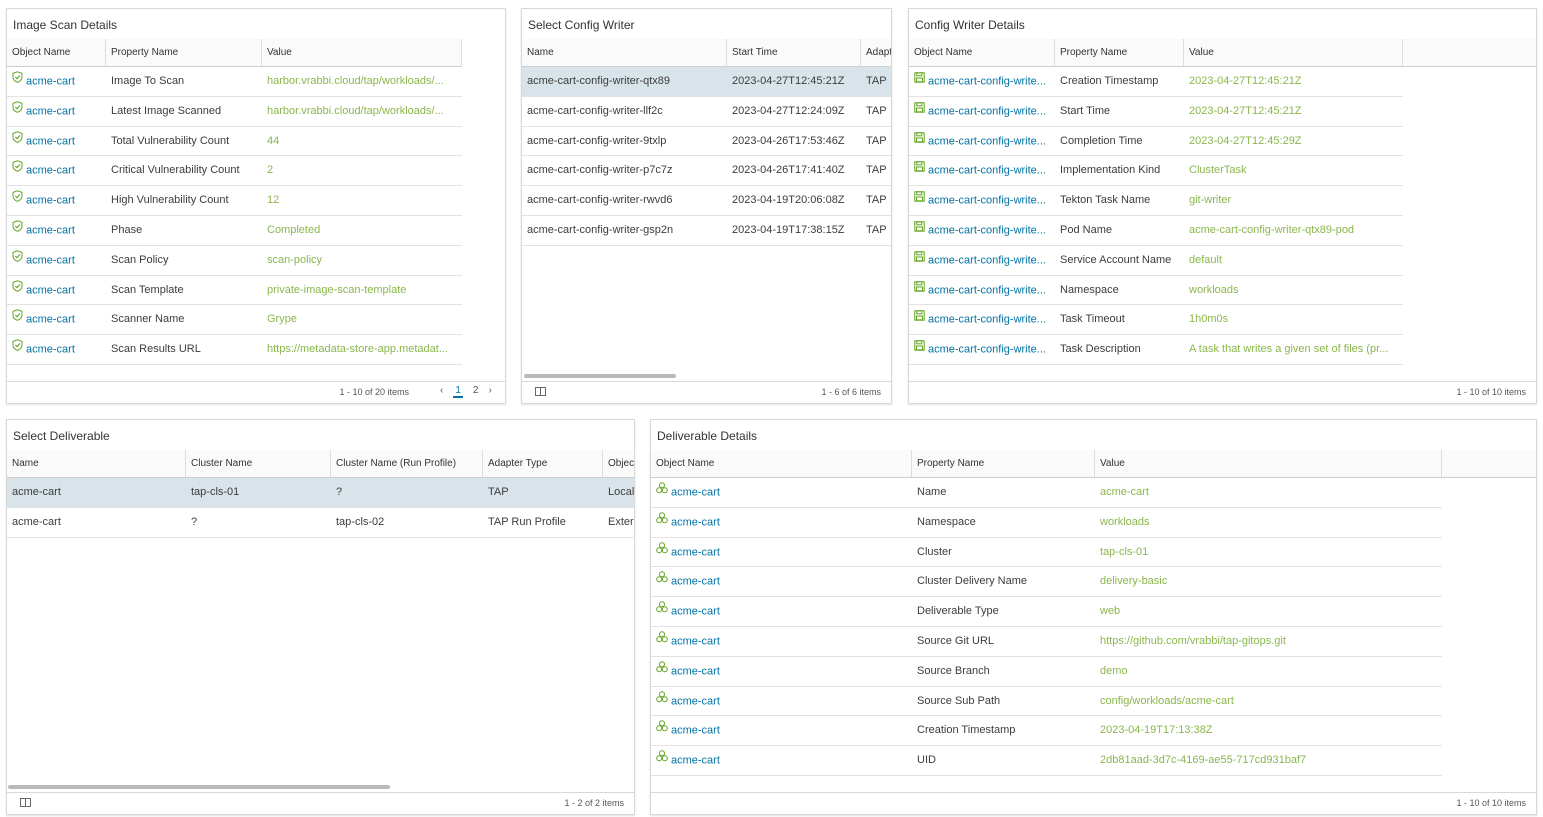 This screenshot has width=1543, height=817. Describe the element at coordinates (1093, 672) in the screenshot. I see `table-row: acme-cart Source Branch demo` at that location.